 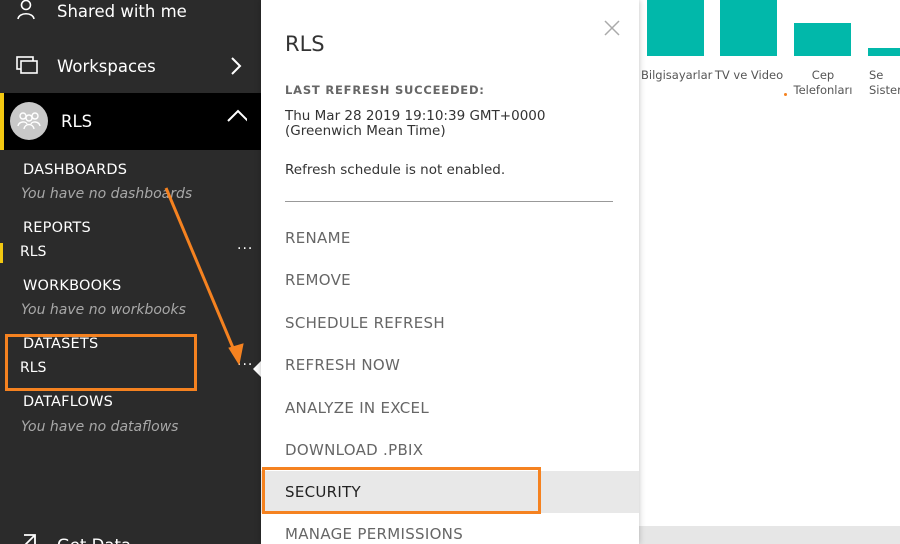 I want to click on close-icon, so click(x=612, y=28).